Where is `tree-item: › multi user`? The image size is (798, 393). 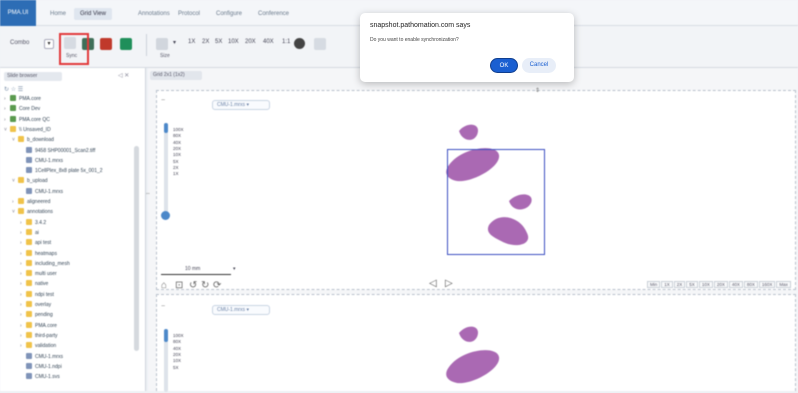 tree-item: › multi user is located at coordinates (38, 274).